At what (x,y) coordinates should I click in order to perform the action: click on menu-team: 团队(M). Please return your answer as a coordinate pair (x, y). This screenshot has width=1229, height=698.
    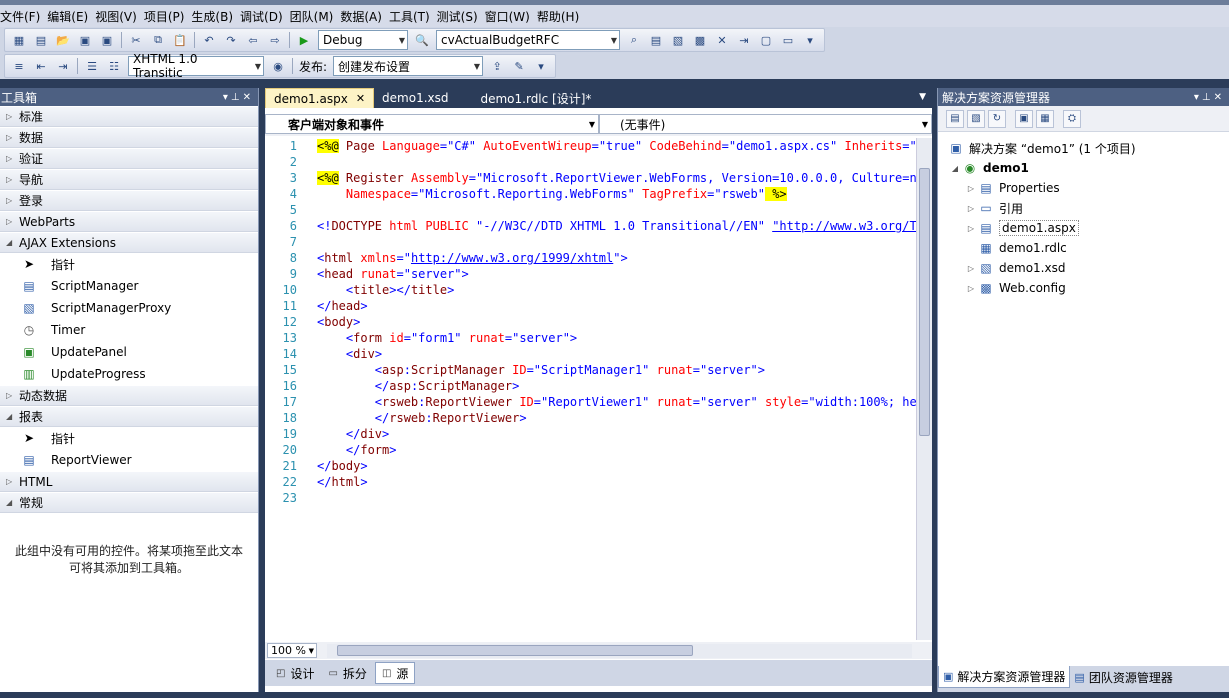
    Looking at the image, I should click on (315, 16).